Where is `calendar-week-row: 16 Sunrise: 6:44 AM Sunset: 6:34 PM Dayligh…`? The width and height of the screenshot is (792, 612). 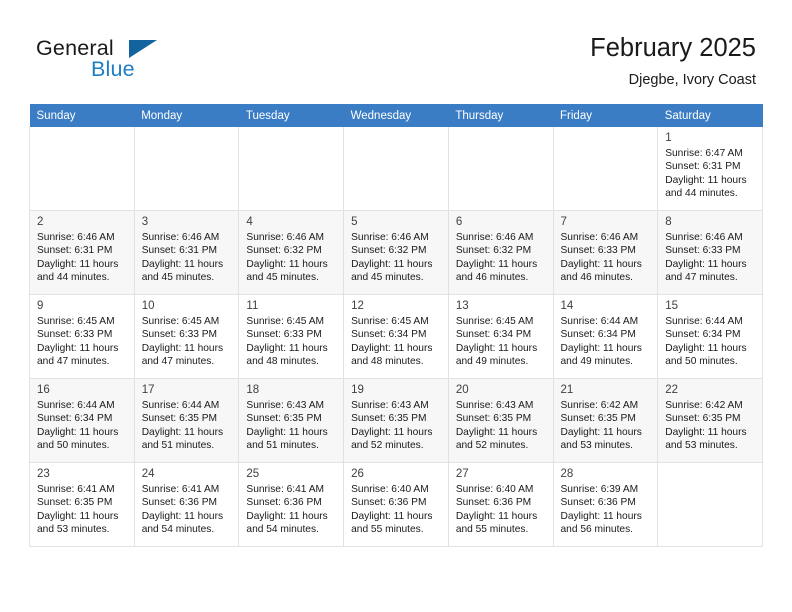 calendar-week-row: 16 Sunrise: 6:44 AM Sunset: 6:34 PM Dayligh… is located at coordinates (396, 420).